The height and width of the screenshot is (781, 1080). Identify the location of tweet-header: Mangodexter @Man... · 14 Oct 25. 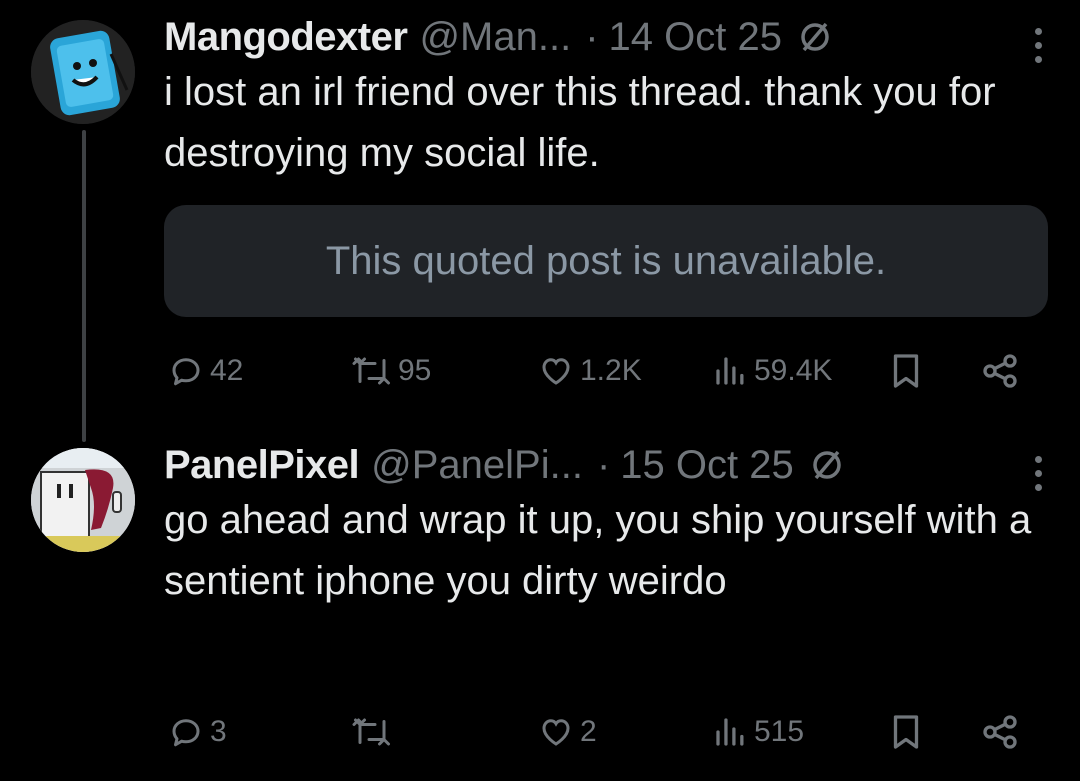
(604, 37).